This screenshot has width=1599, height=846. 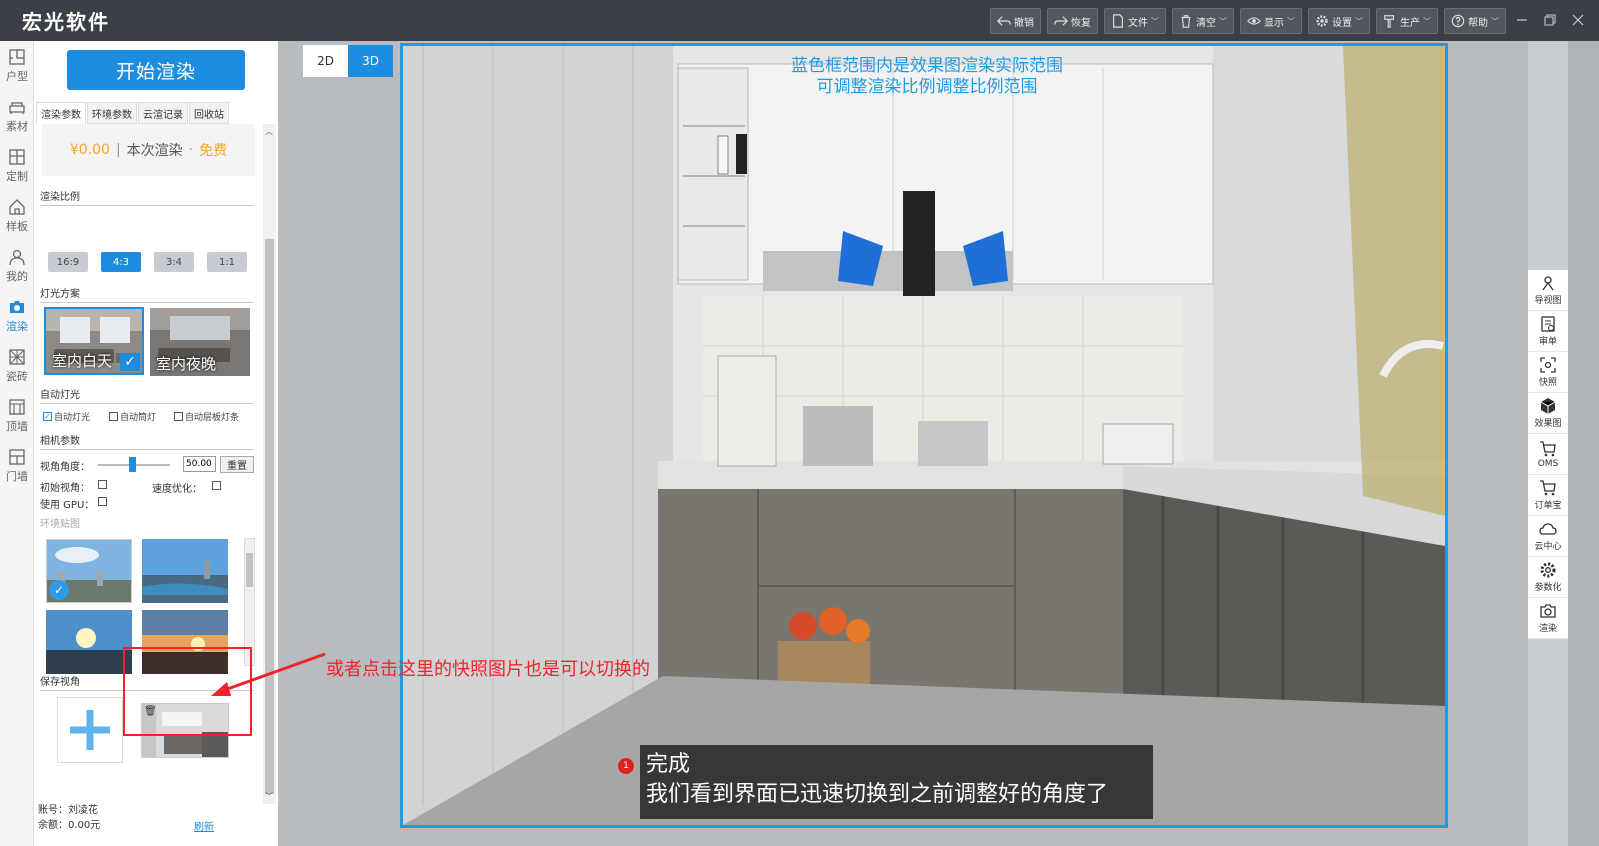 I want to click on init-view-label: 初始视角：, so click(x=65, y=488).